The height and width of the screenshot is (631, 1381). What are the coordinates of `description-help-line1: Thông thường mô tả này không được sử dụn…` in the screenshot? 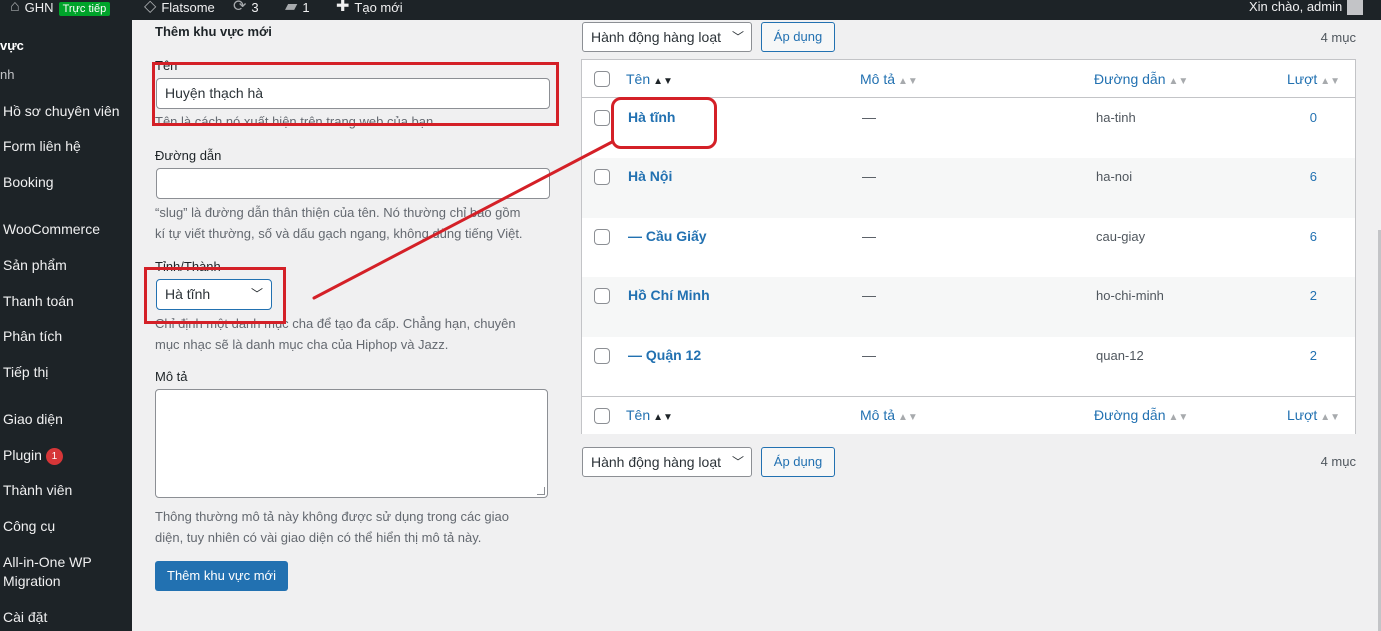 It's located at (332, 516).